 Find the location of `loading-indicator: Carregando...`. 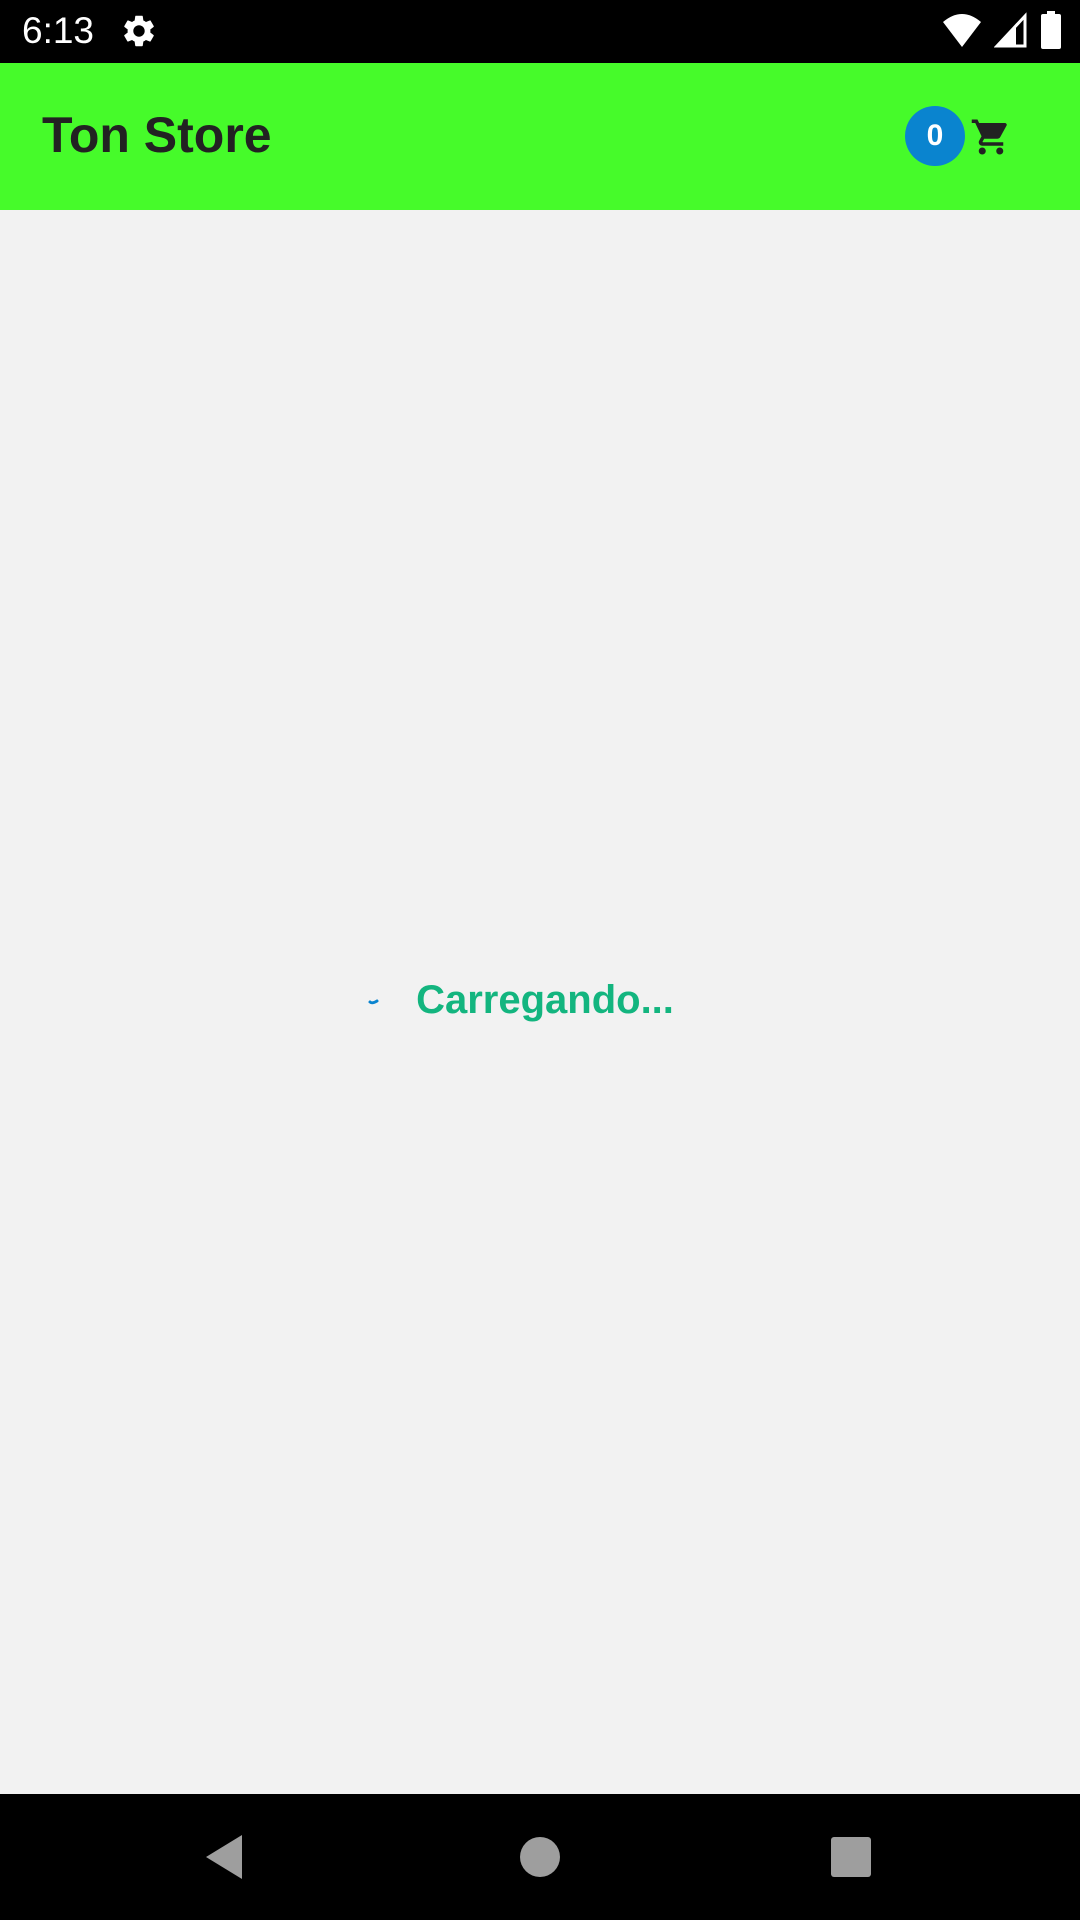

loading-indicator: Carregando... is located at coordinates (540, 1000).